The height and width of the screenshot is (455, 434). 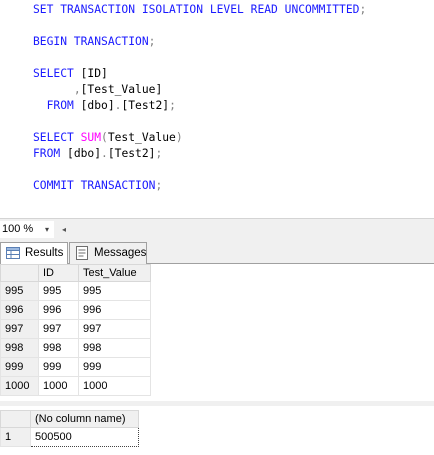 I want to click on table-row: 998 998 998, so click(x=75, y=348).